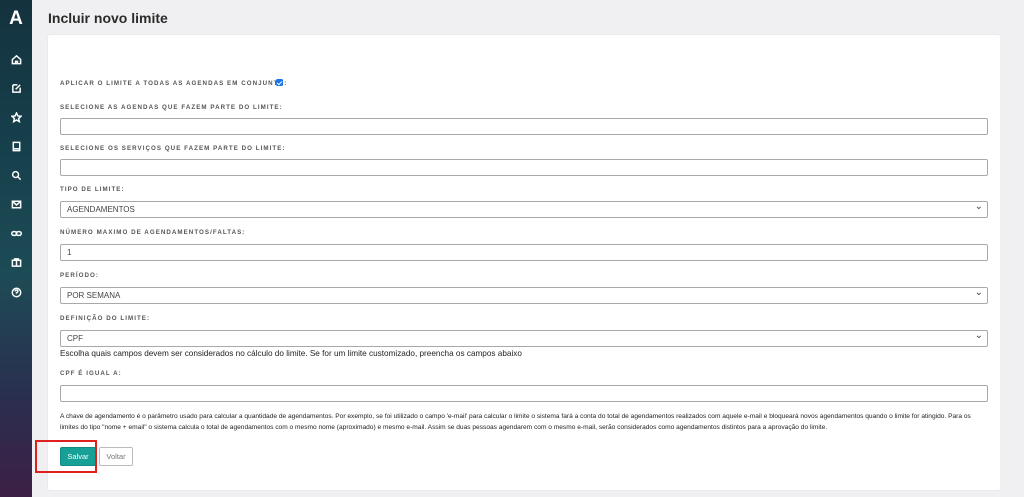  What do you see at coordinates (108, 18) in the screenshot?
I see `page-title: Incluir novo limite` at bounding box center [108, 18].